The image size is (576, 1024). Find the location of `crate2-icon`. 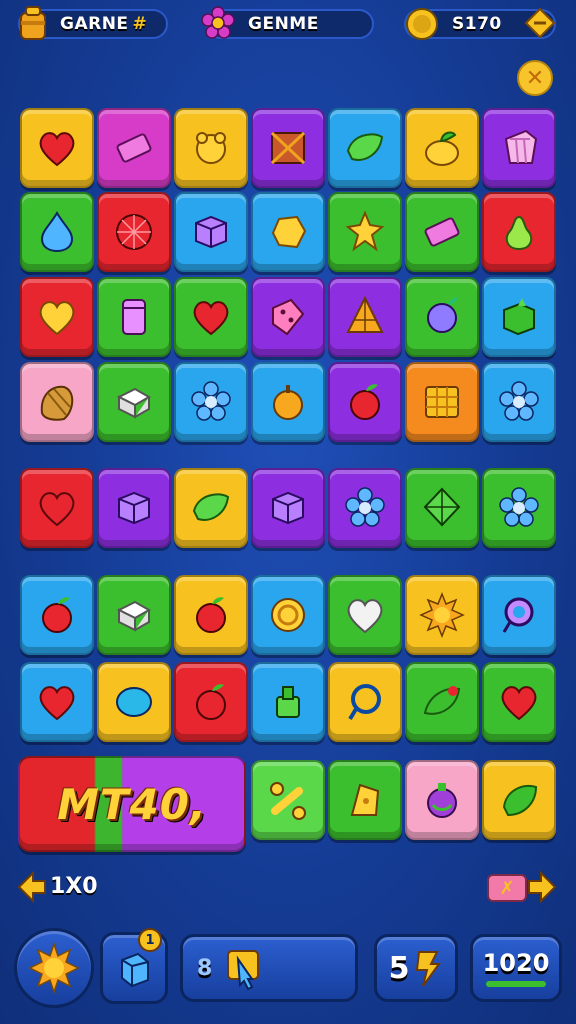

crate2-icon is located at coordinates (442, 402).